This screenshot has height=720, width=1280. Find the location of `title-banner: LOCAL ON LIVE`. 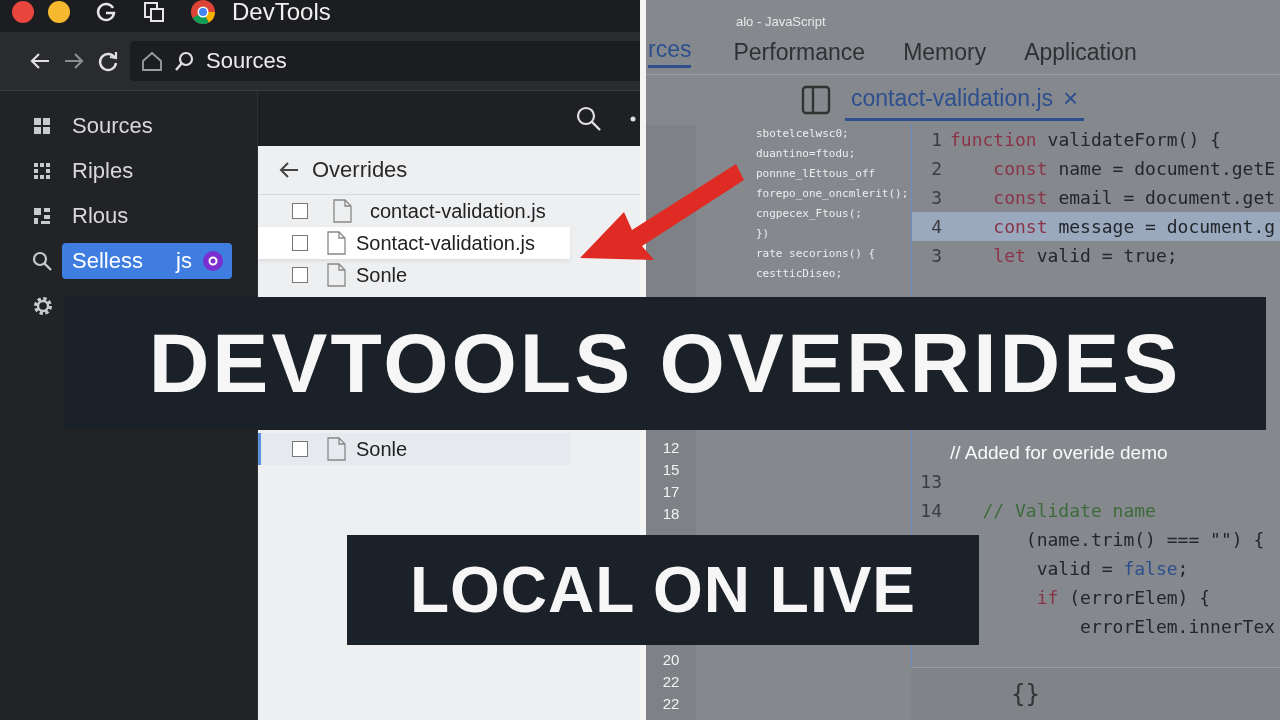

title-banner: LOCAL ON LIVE is located at coordinates (663, 590).